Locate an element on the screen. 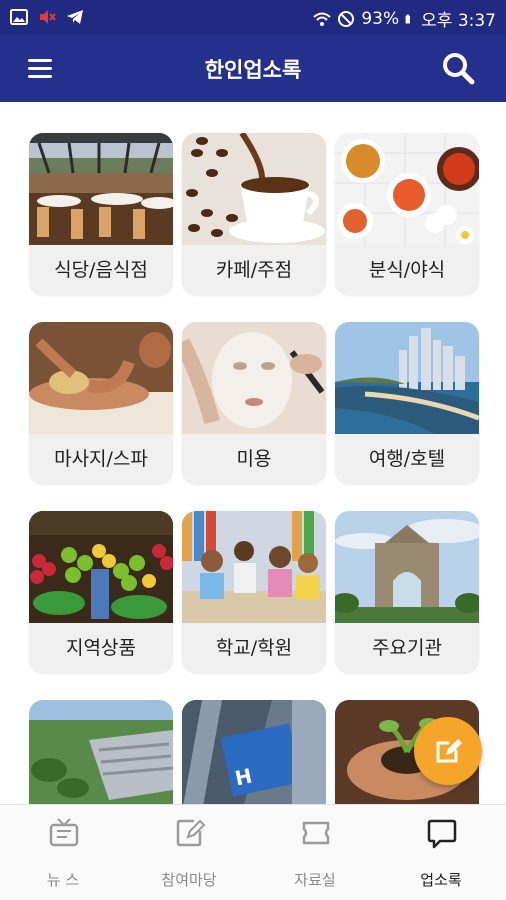 The height and width of the screenshot is (900, 506). battery-icon is located at coordinates (408, 18).